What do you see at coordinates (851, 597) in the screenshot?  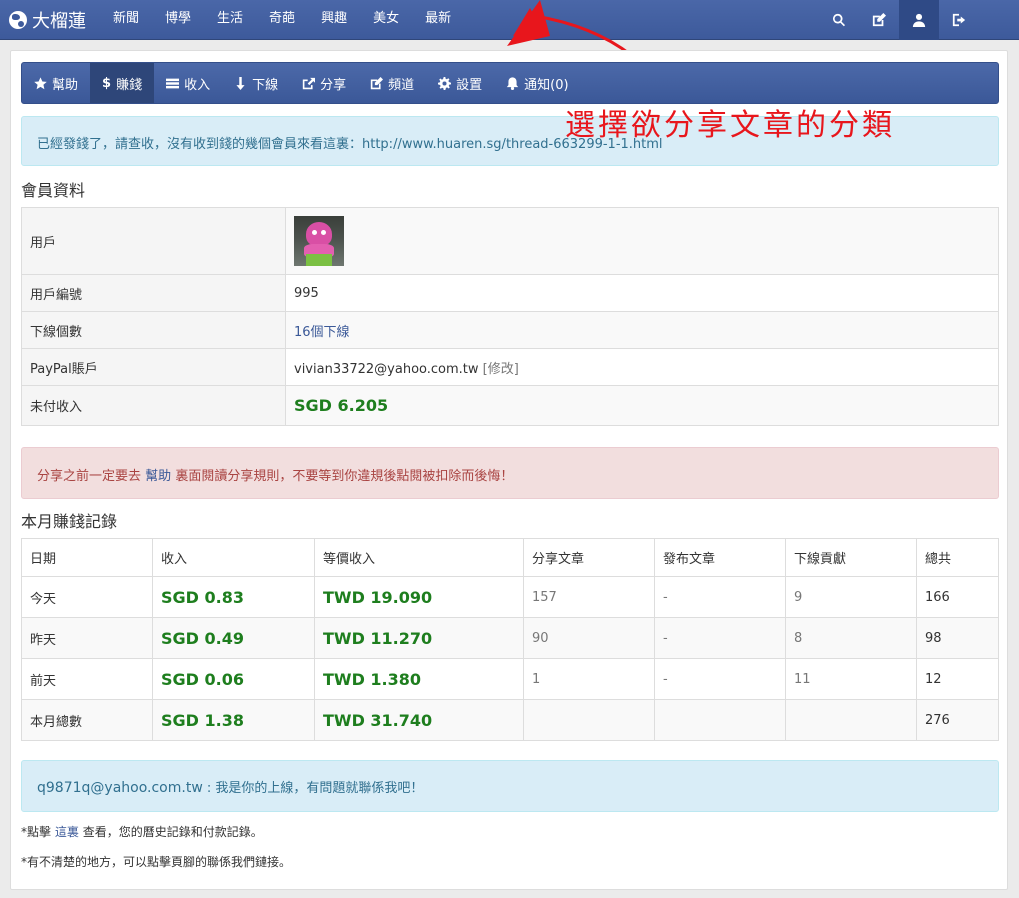 I see `cell-downline: 9` at bounding box center [851, 597].